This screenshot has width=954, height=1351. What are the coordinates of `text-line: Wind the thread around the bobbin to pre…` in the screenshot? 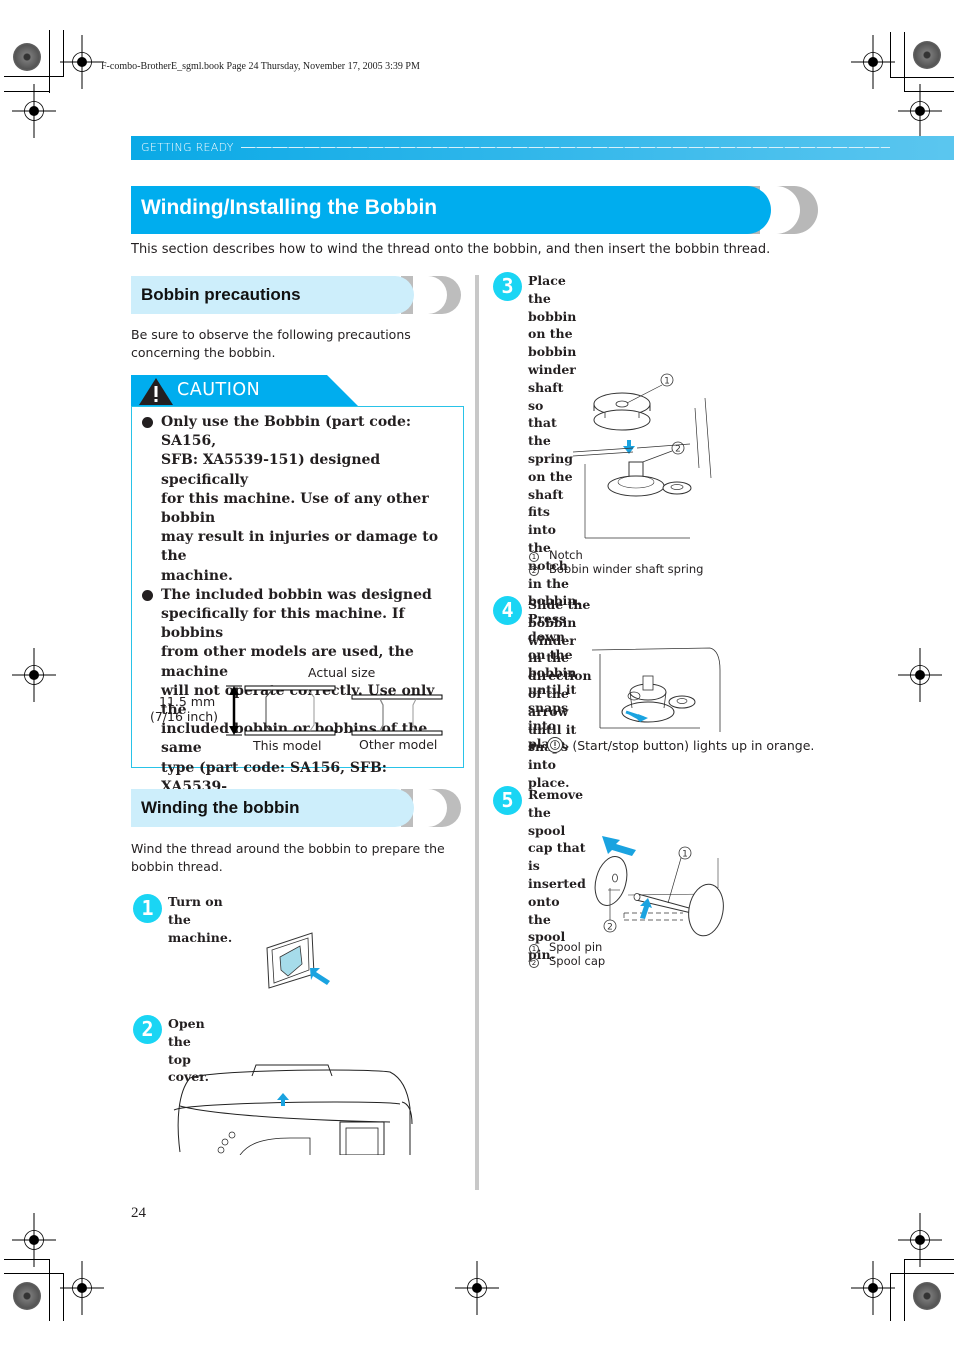 It's located at (288, 848).